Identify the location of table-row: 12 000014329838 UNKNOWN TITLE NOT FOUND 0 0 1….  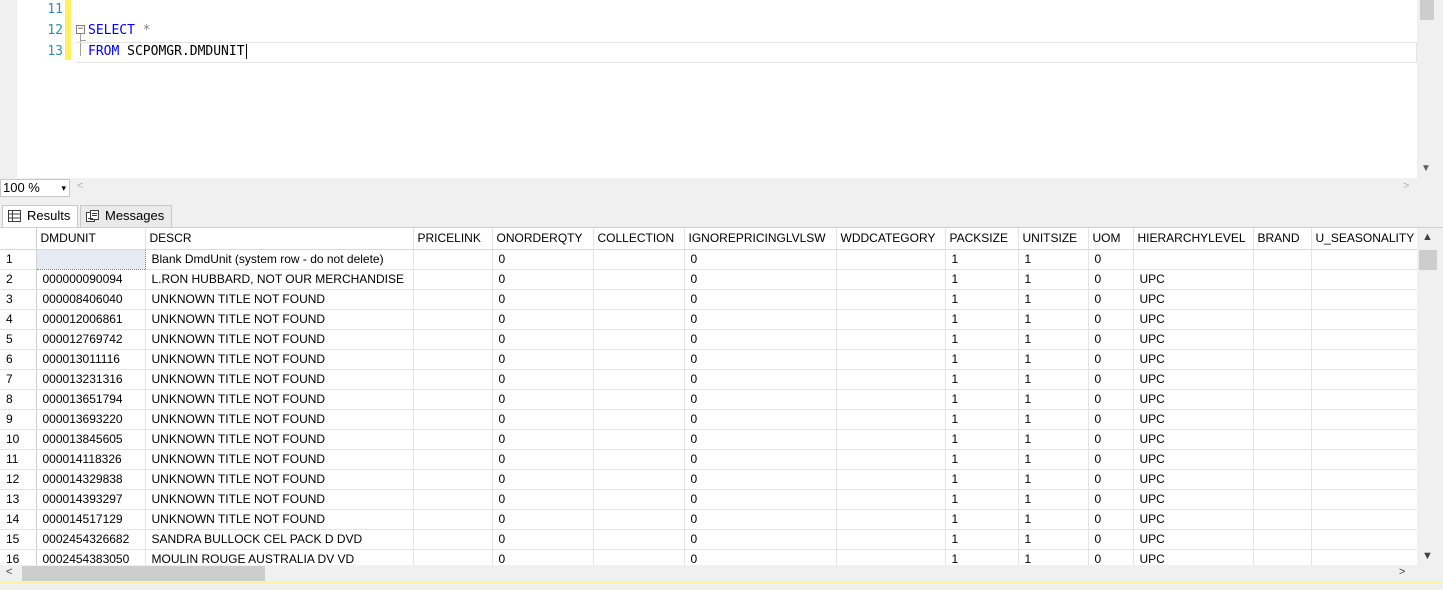
(711, 479).